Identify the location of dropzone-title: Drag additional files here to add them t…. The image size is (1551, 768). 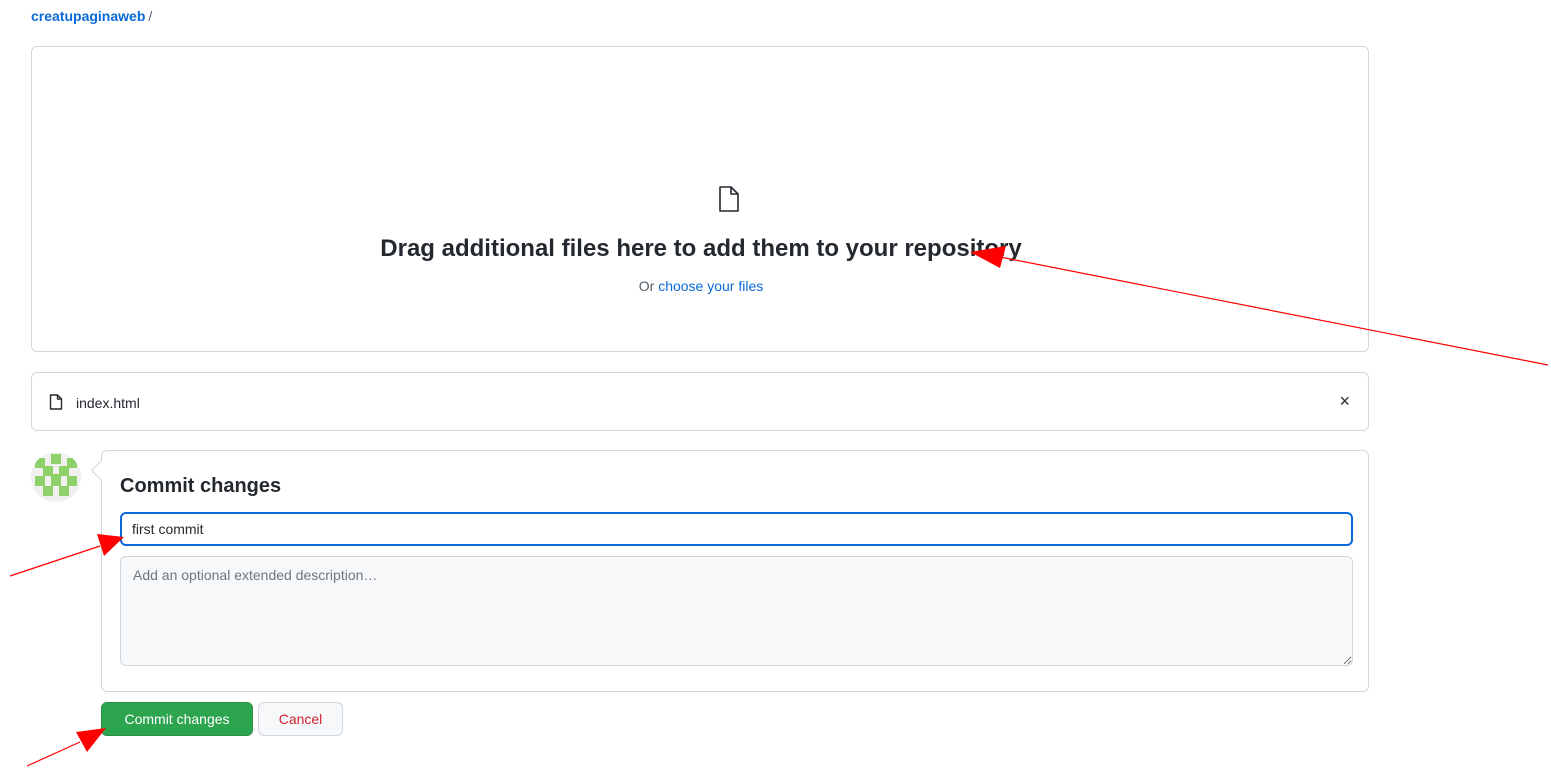
(701, 248).